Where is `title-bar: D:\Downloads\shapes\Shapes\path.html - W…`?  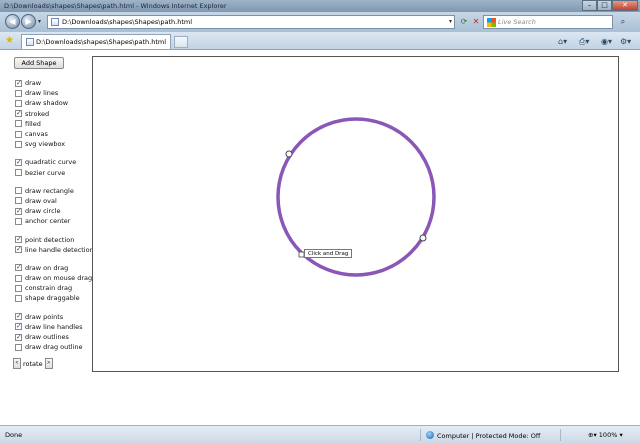
title-bar: D:\Downloads\shapes\Shapes\path.html - W… is located at coordinates (320, 6).